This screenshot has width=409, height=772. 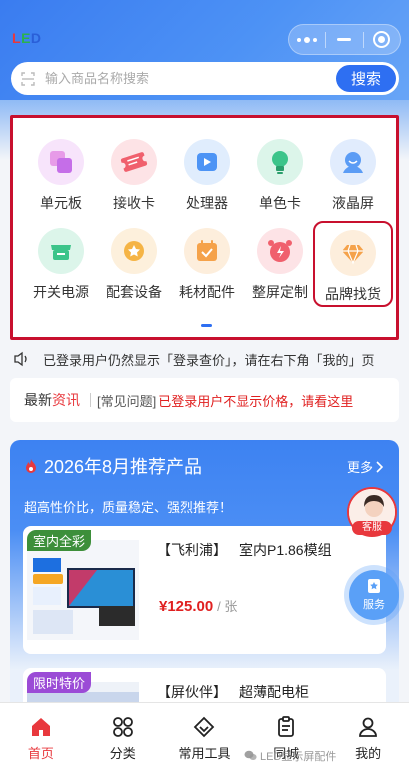 What do you see at coordinates (134, 251) in the screenshot?
I see `medal-icon` at bounding box center [134, 251].